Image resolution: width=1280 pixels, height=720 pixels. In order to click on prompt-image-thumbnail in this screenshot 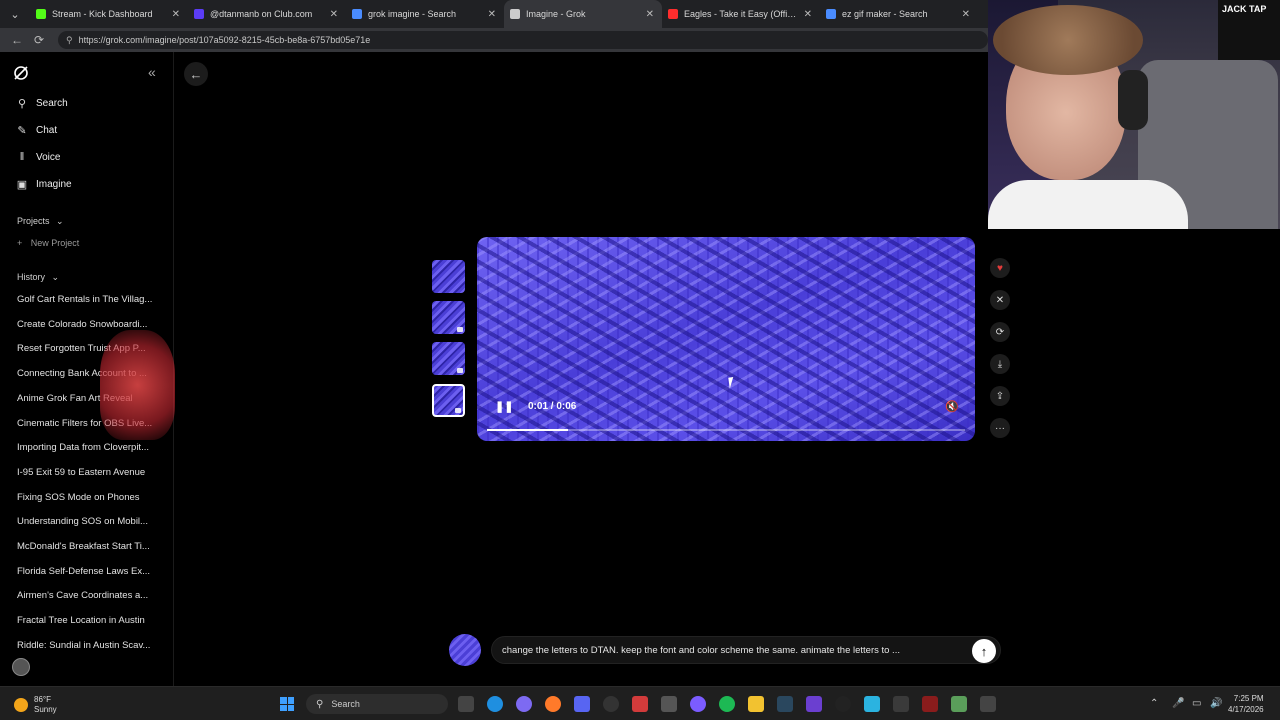, I will do `click(465, 650)`.